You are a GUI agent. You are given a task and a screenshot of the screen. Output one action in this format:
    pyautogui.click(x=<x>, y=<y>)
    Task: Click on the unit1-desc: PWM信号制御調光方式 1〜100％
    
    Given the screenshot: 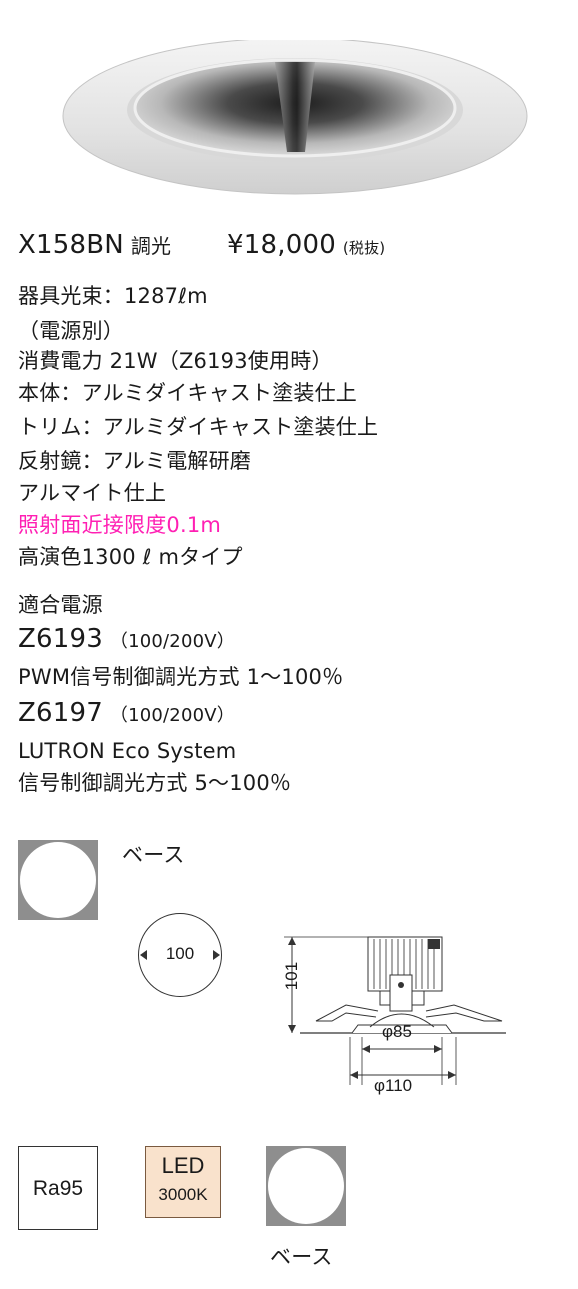 What is the action you would take?
    pyautogui.click(x=181, y=677)
    